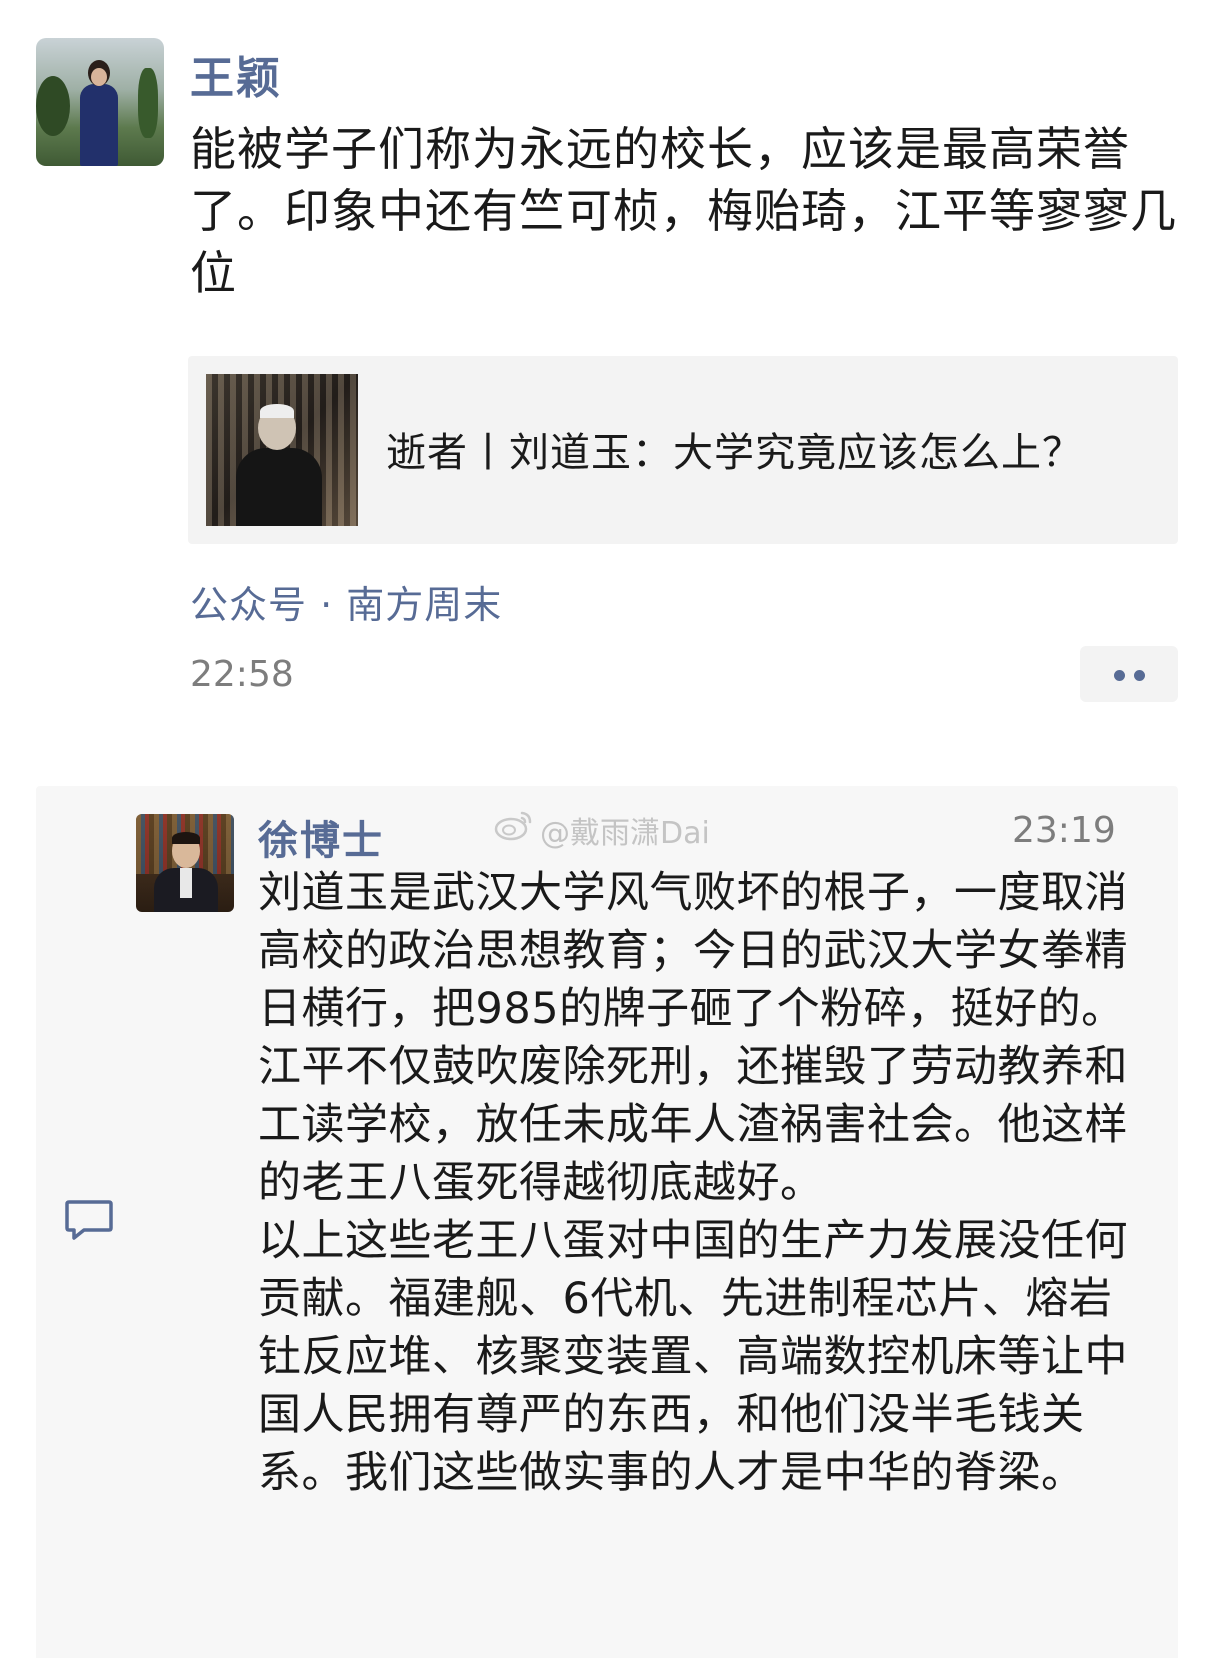  I want to click on shared-article-card: 逝者丨刘道玉：大学究竟应该怎么上？, so click(683, 450).